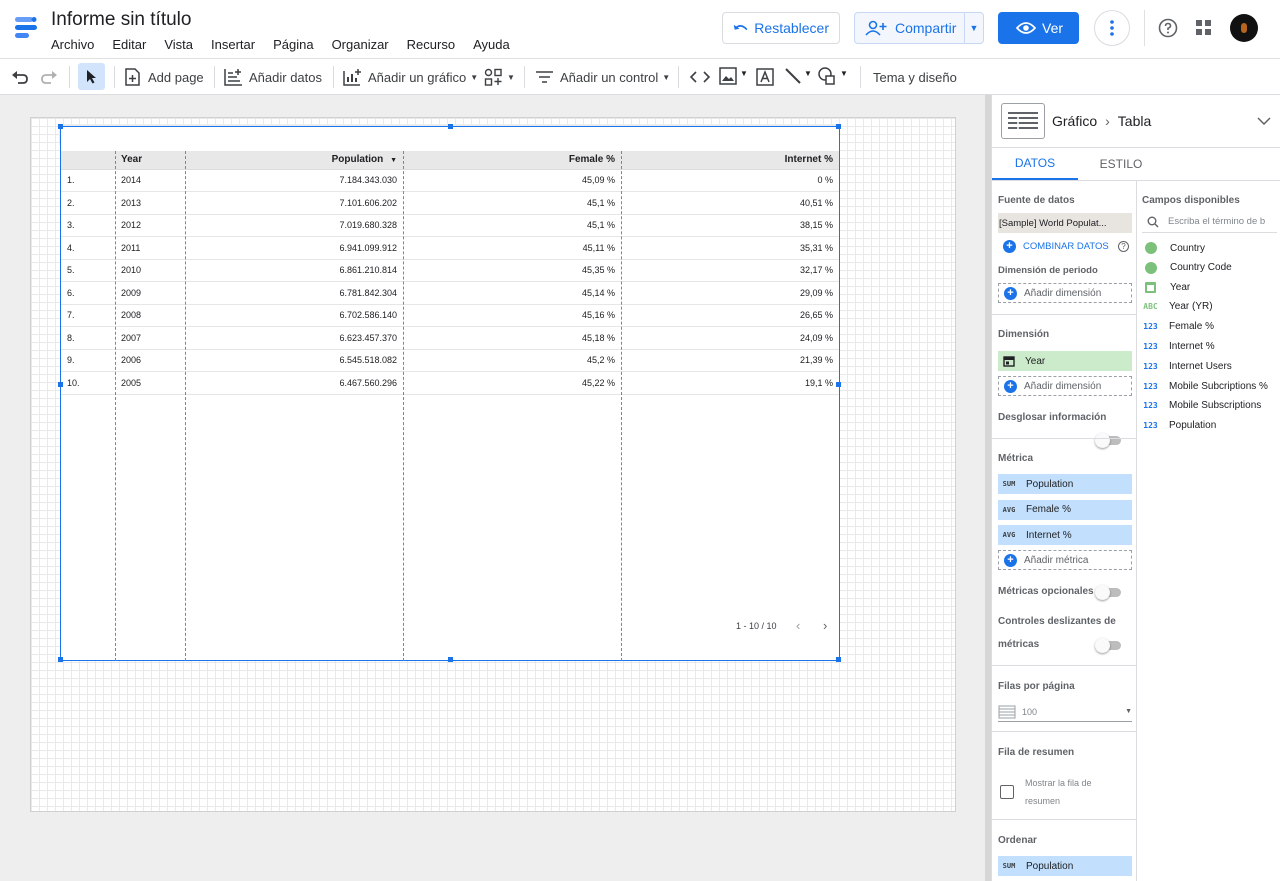 This screenshot has height=881, width=1280. Describe the element at coordinates (1065, 246) in the screenshot. I see `blend-data-button: + COMBINAR DATOS ?` at that location.